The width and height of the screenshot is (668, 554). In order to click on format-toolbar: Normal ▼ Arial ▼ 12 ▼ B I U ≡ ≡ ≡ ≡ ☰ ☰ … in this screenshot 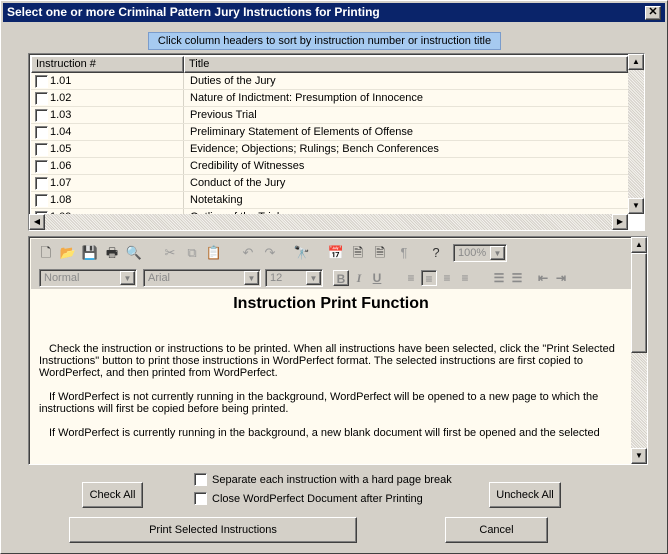, I will do `click(331, 278)`.